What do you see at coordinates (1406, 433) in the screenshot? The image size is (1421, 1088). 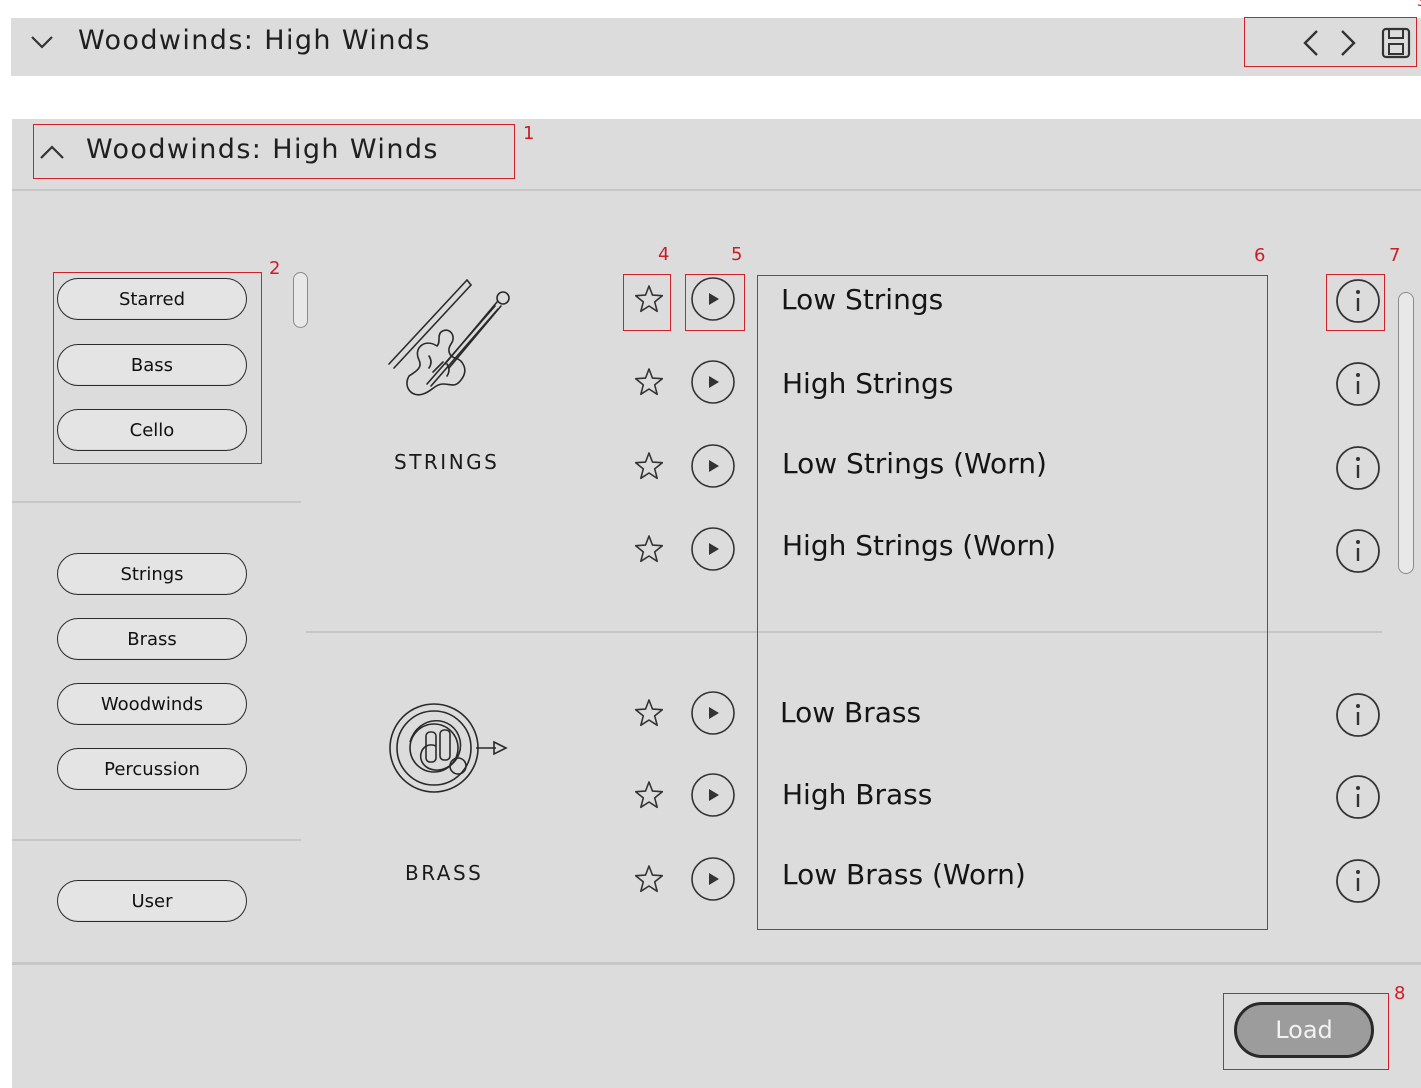 I see `preset-list-scrollbar` at bounding box center [1406, 433].